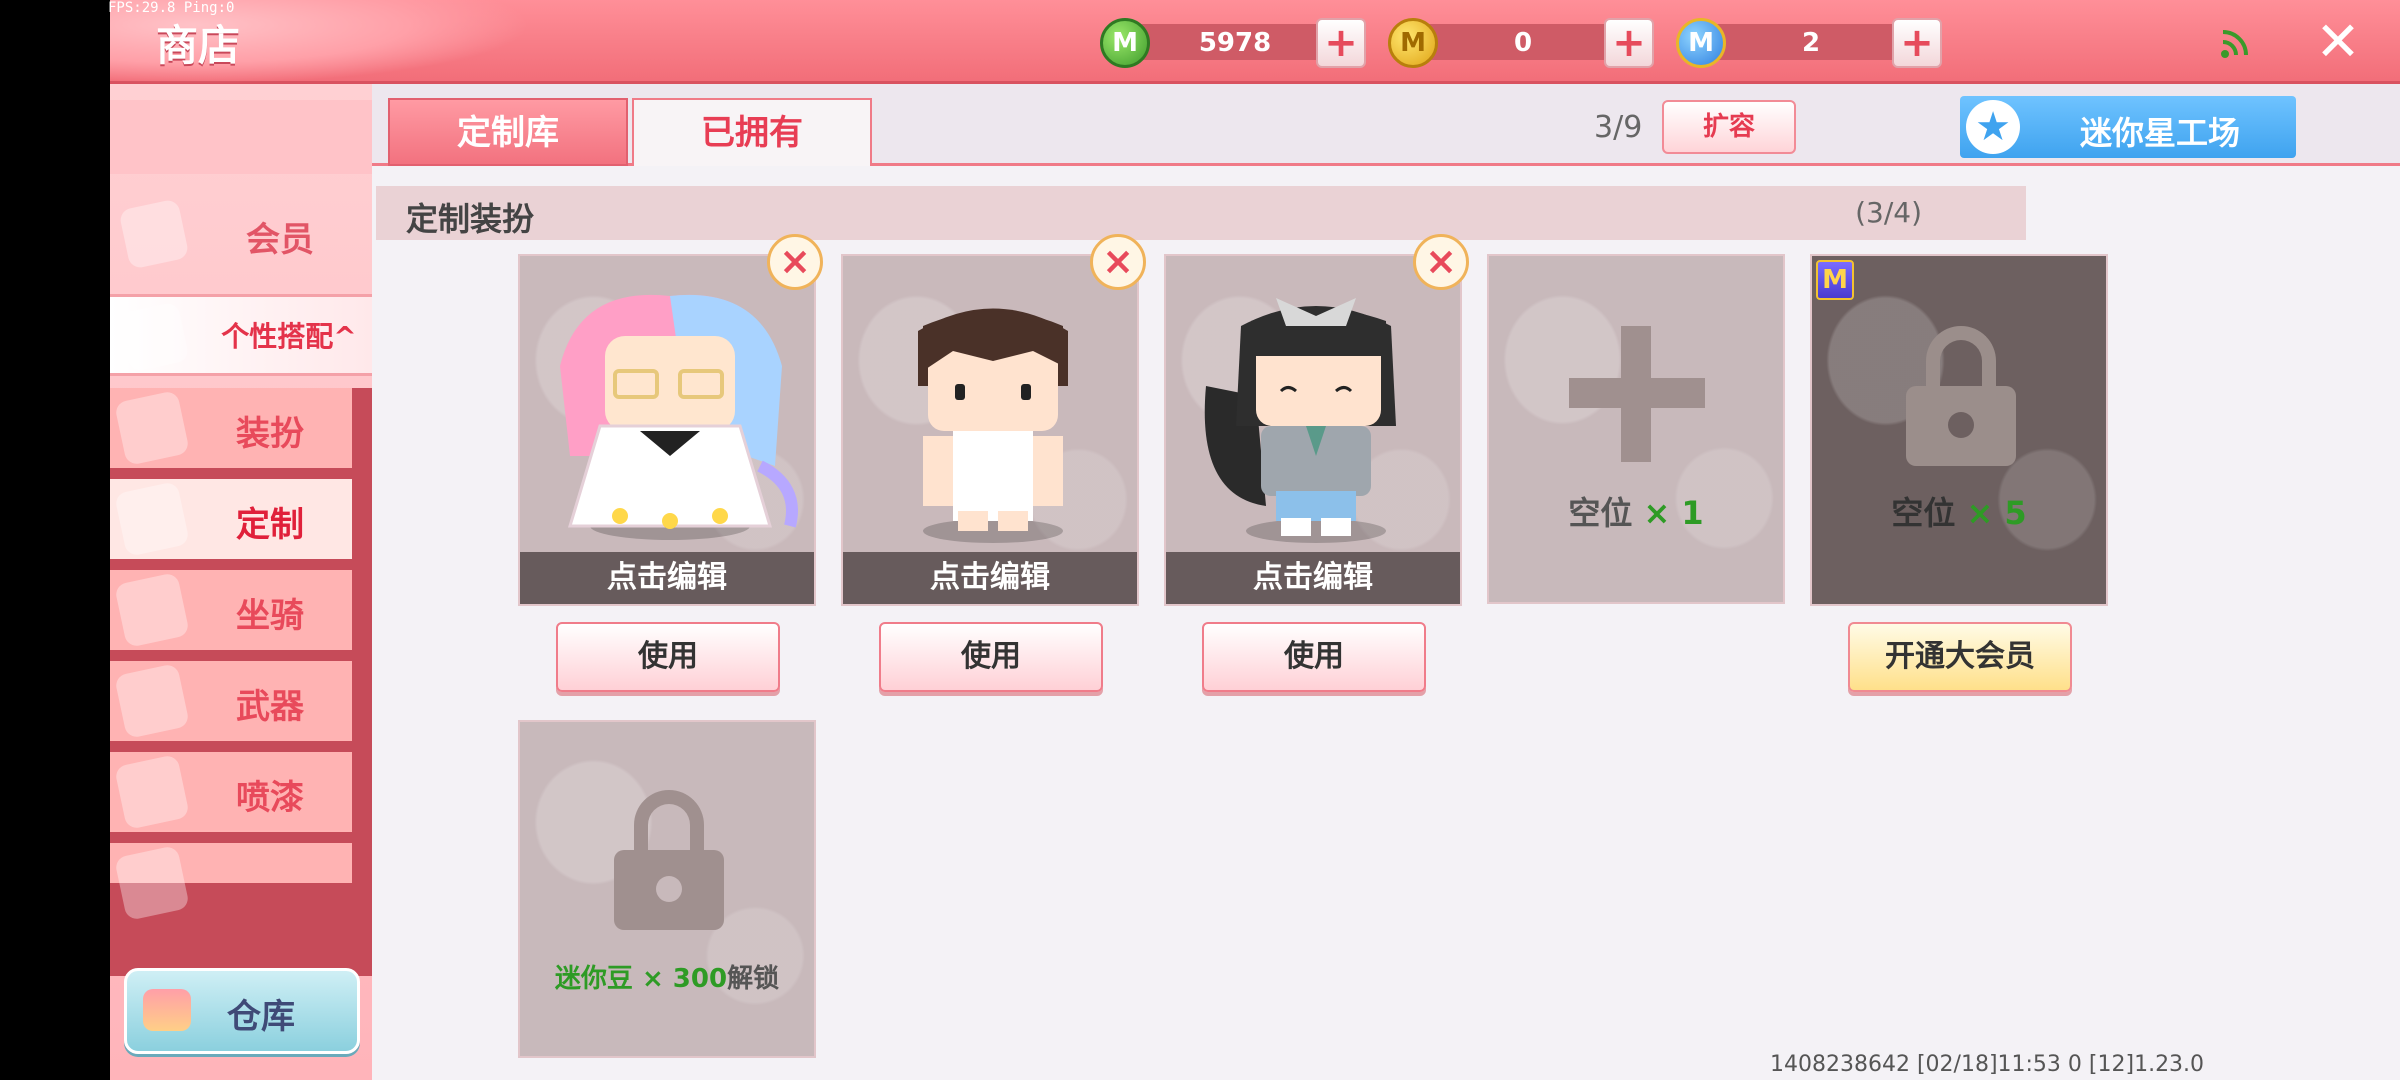 This screenshot has height=1080, width=2400. What do you see at coordinates (154, 234) in the screenshot?
I see `member-icon` at bounding box center [154, 234].